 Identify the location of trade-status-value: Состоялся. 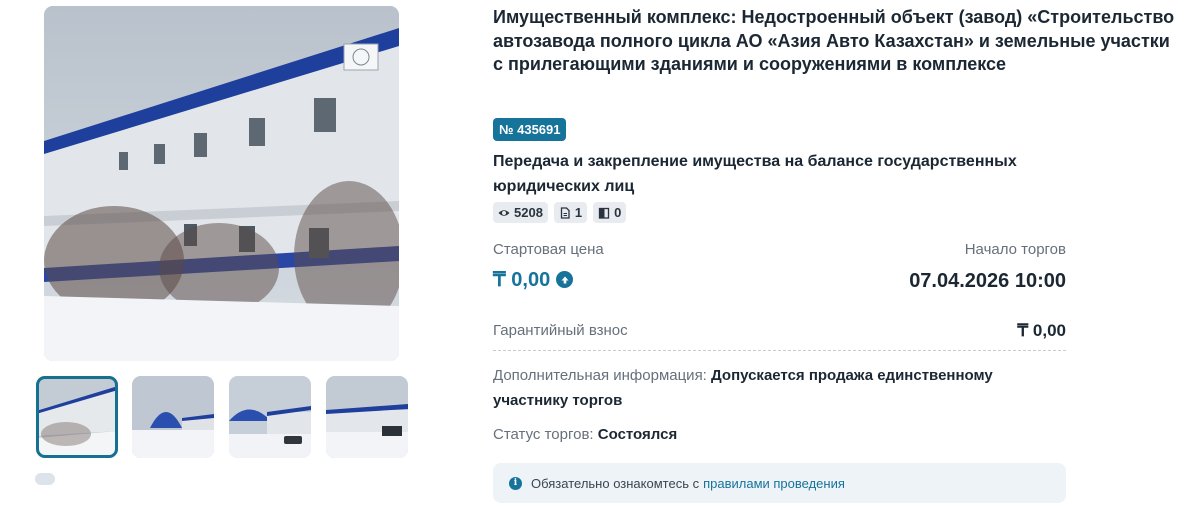
(637, 434).